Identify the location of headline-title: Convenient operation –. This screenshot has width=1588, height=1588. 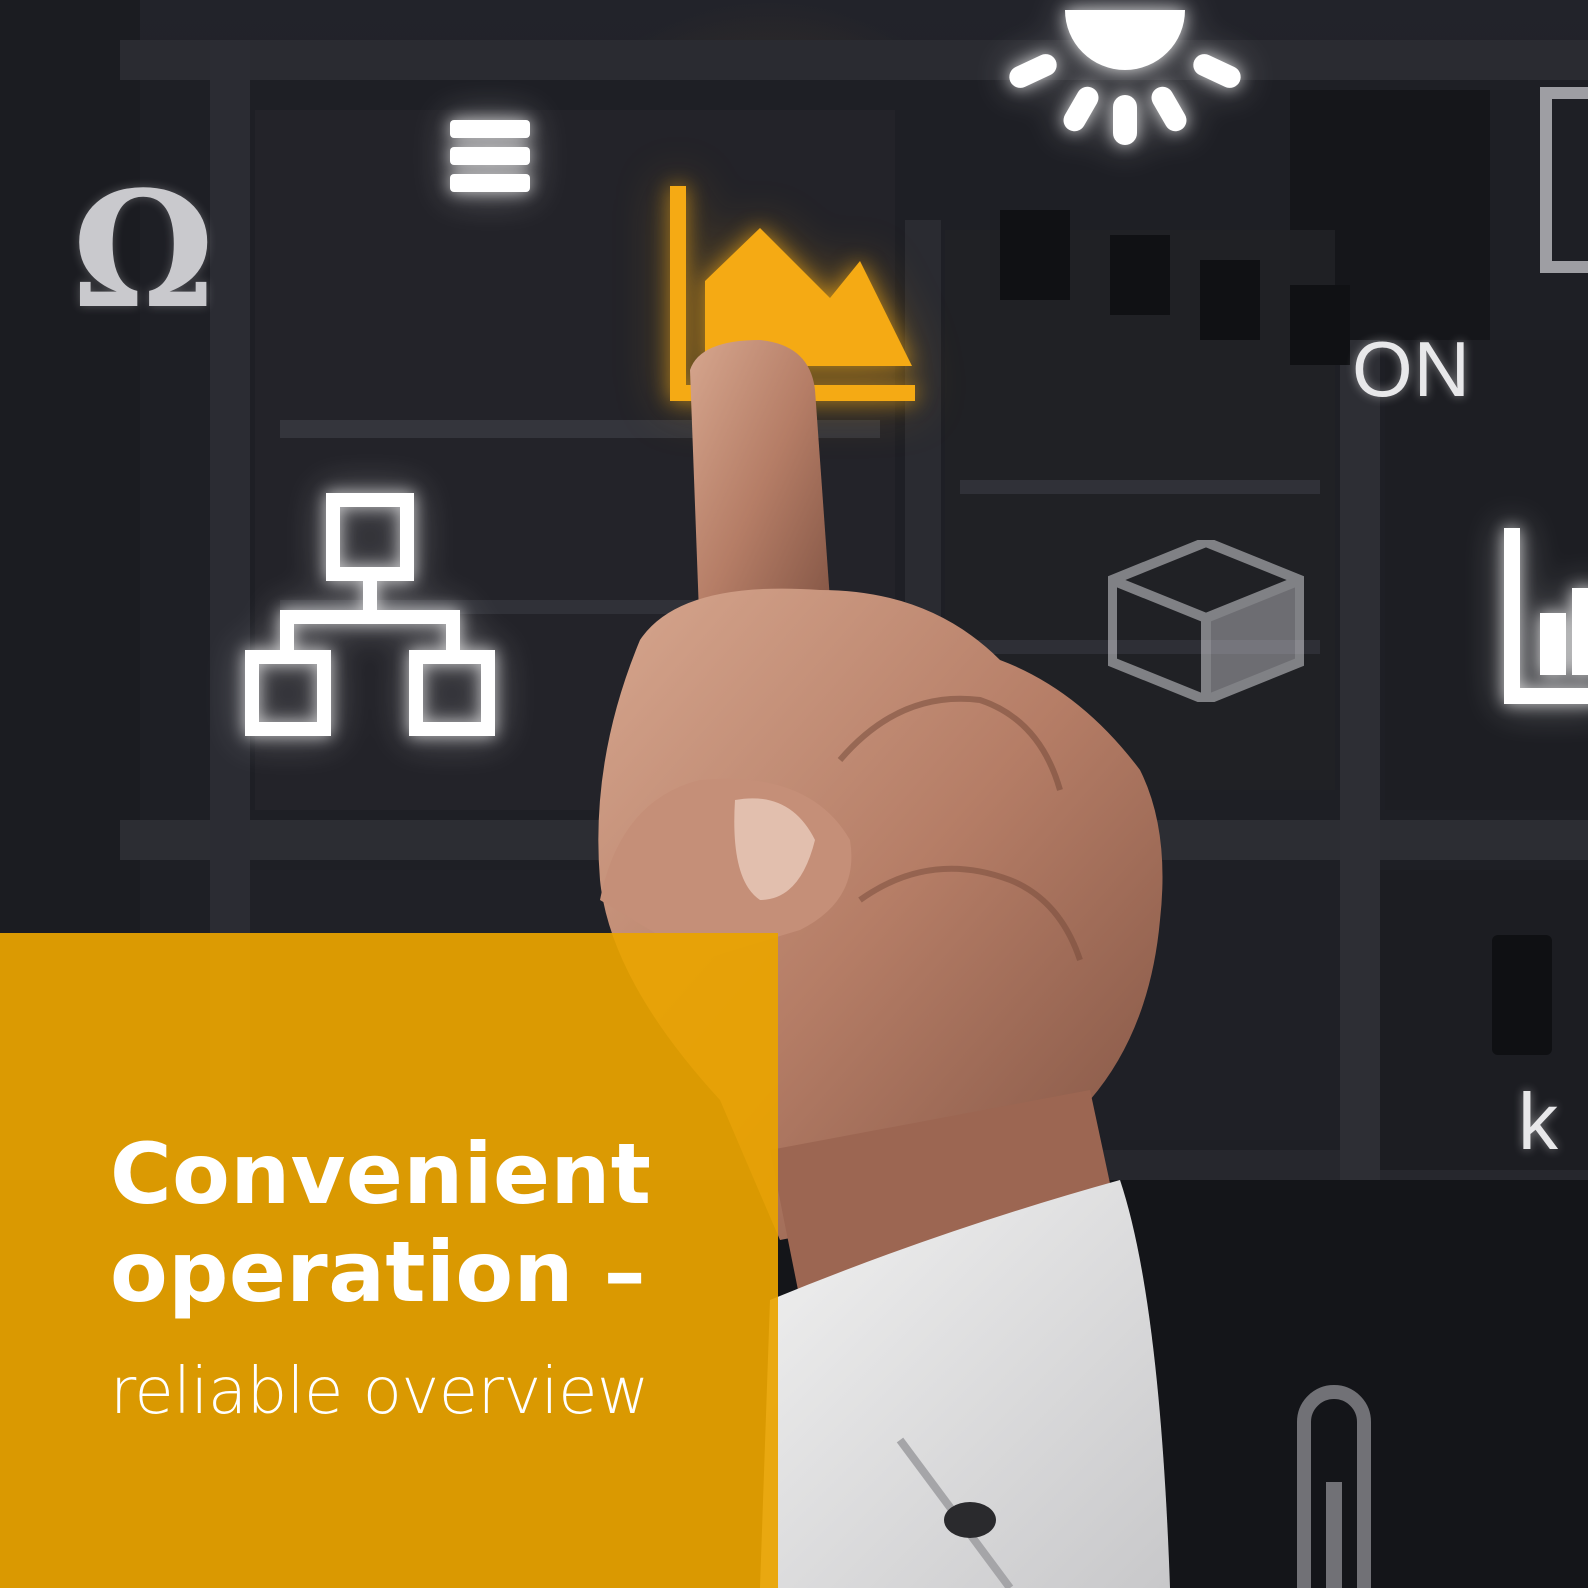
(435, 1223).